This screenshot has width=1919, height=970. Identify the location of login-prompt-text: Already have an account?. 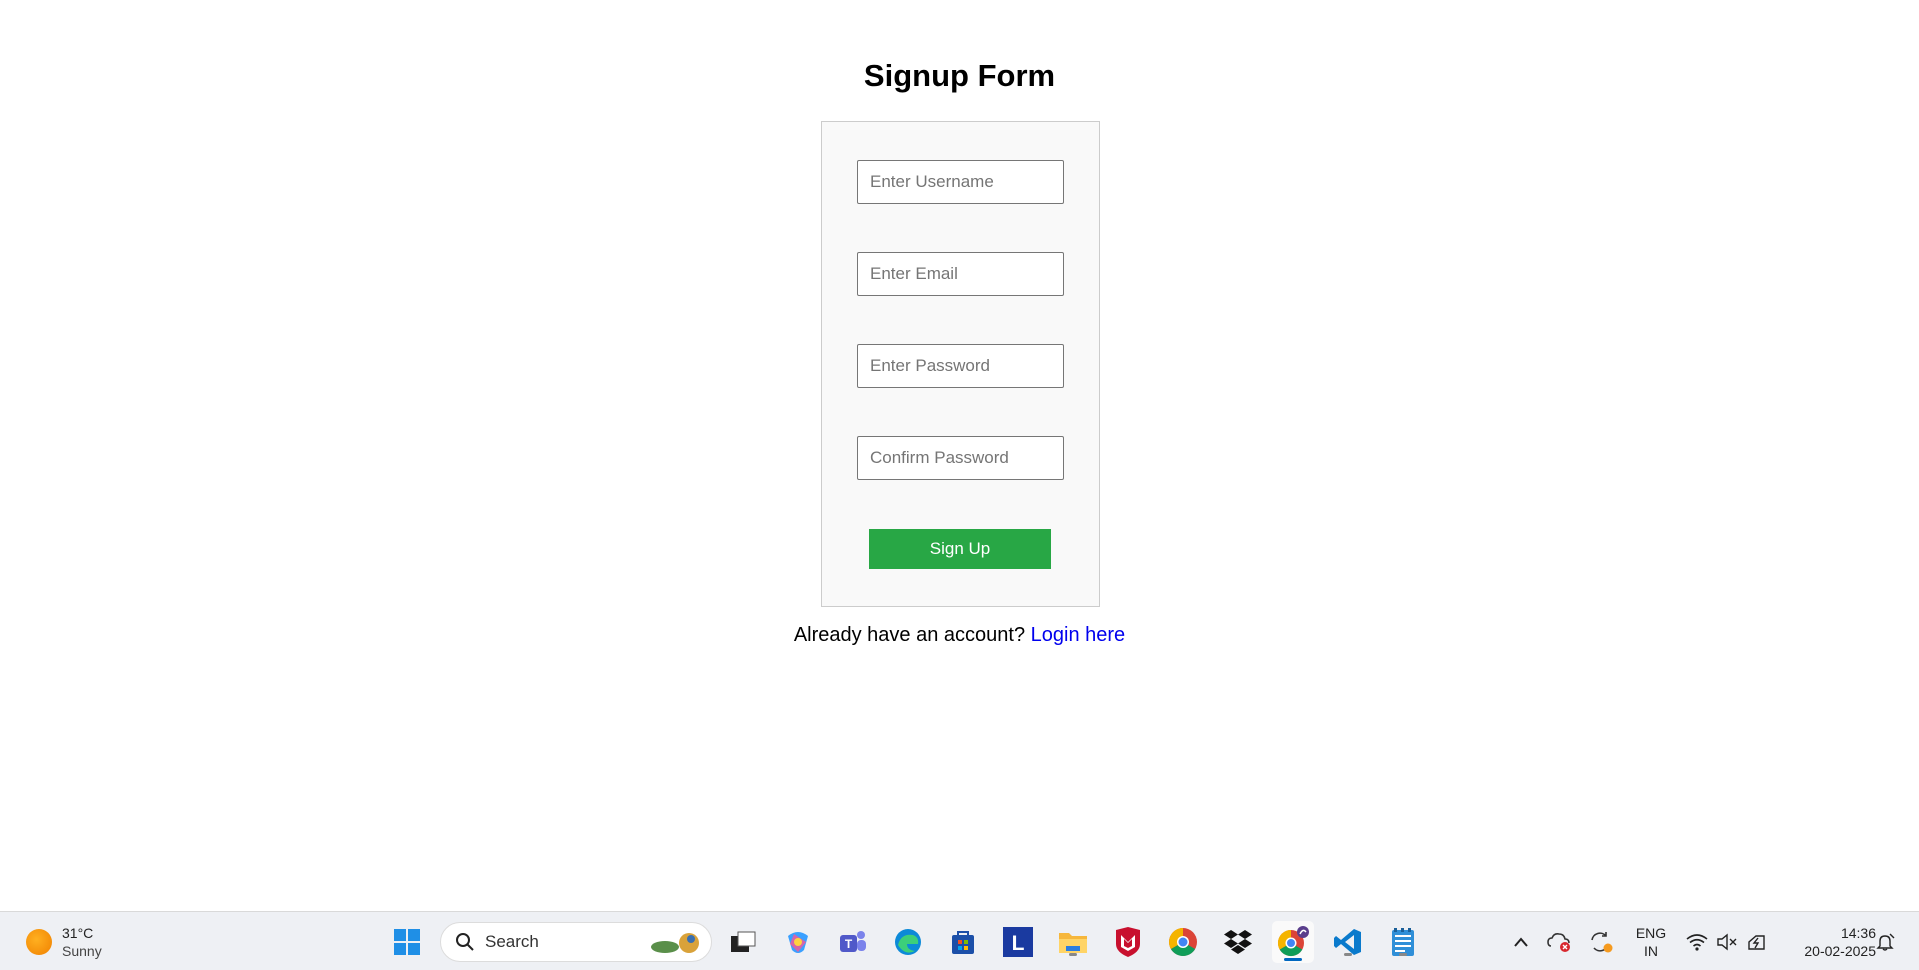
(909, 635).